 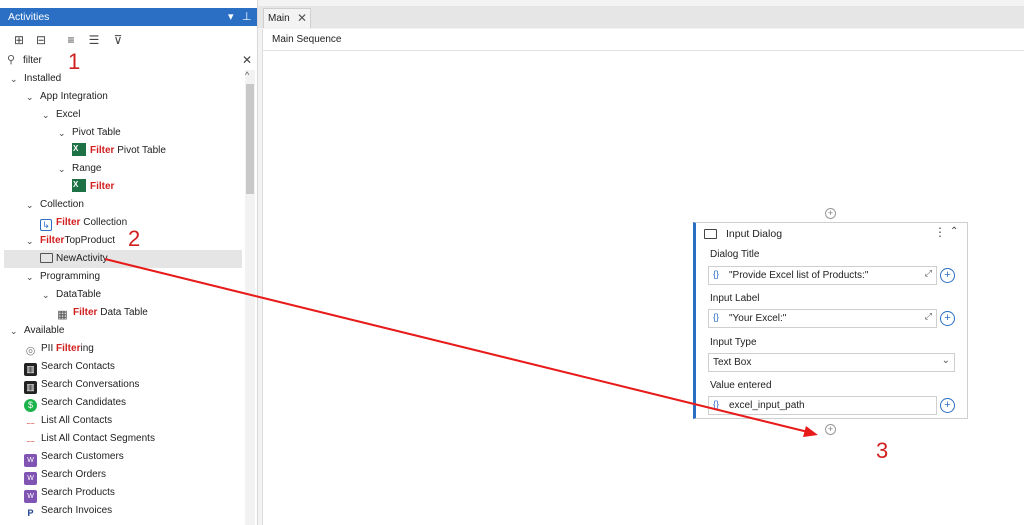 I want to click on annotation-number: 3, so click(x=882, y=450).